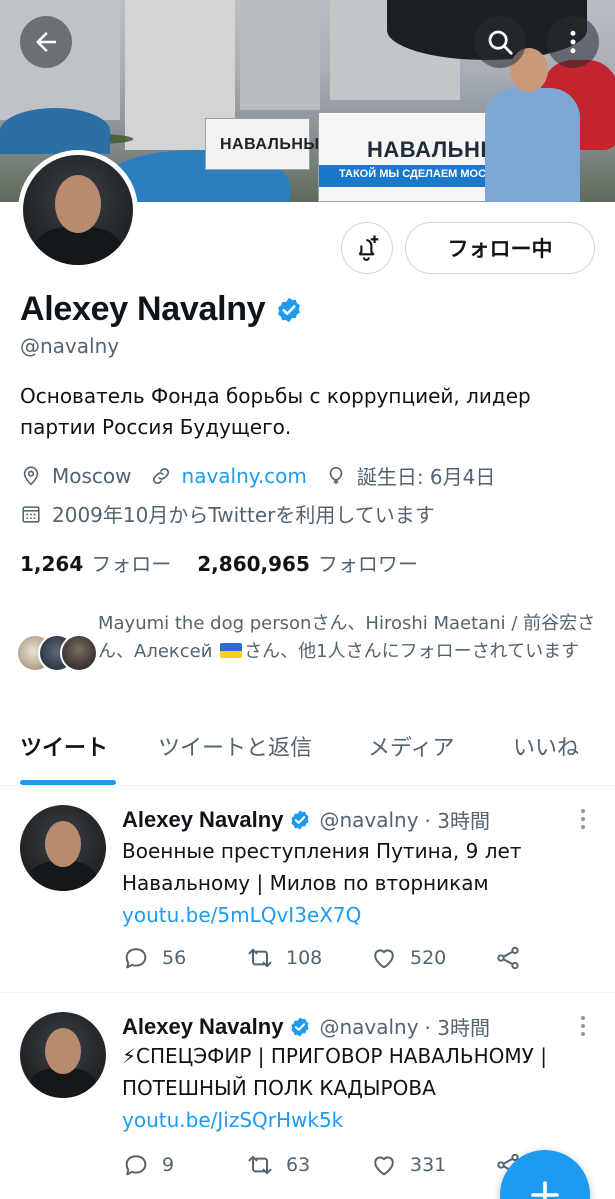 The width and height of the screenshot is (615, 1199). I want to click on follow-counts: 1,264 フォロー 2,860,965 フォロワー, so click(219, 562).